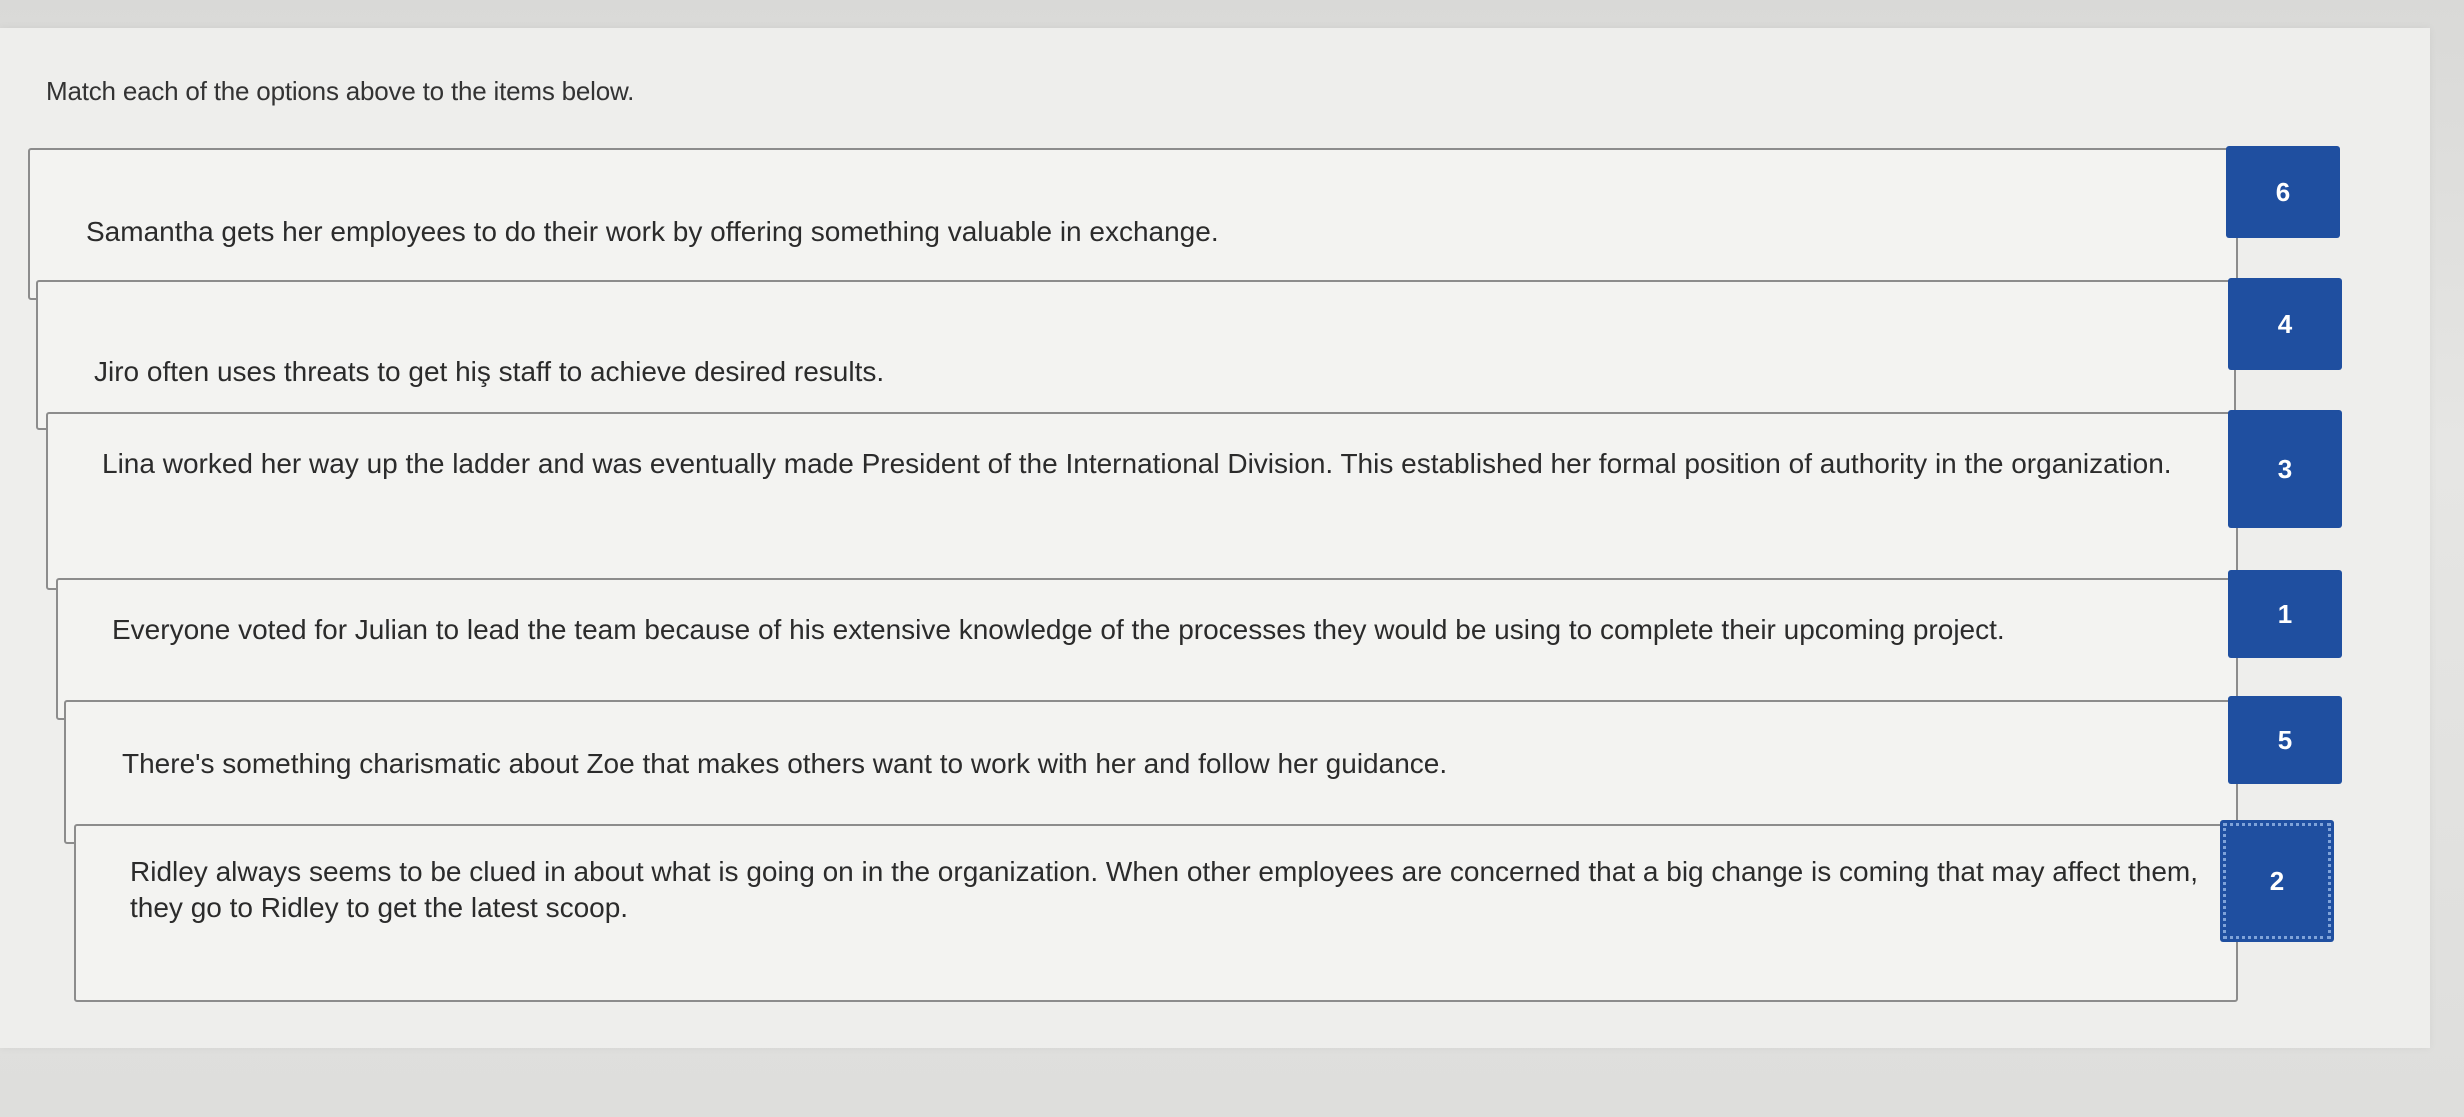 The height and width of the screenshot is (1117, 2464). I want to click on answer-box-6: 2, so click(2277, 881).